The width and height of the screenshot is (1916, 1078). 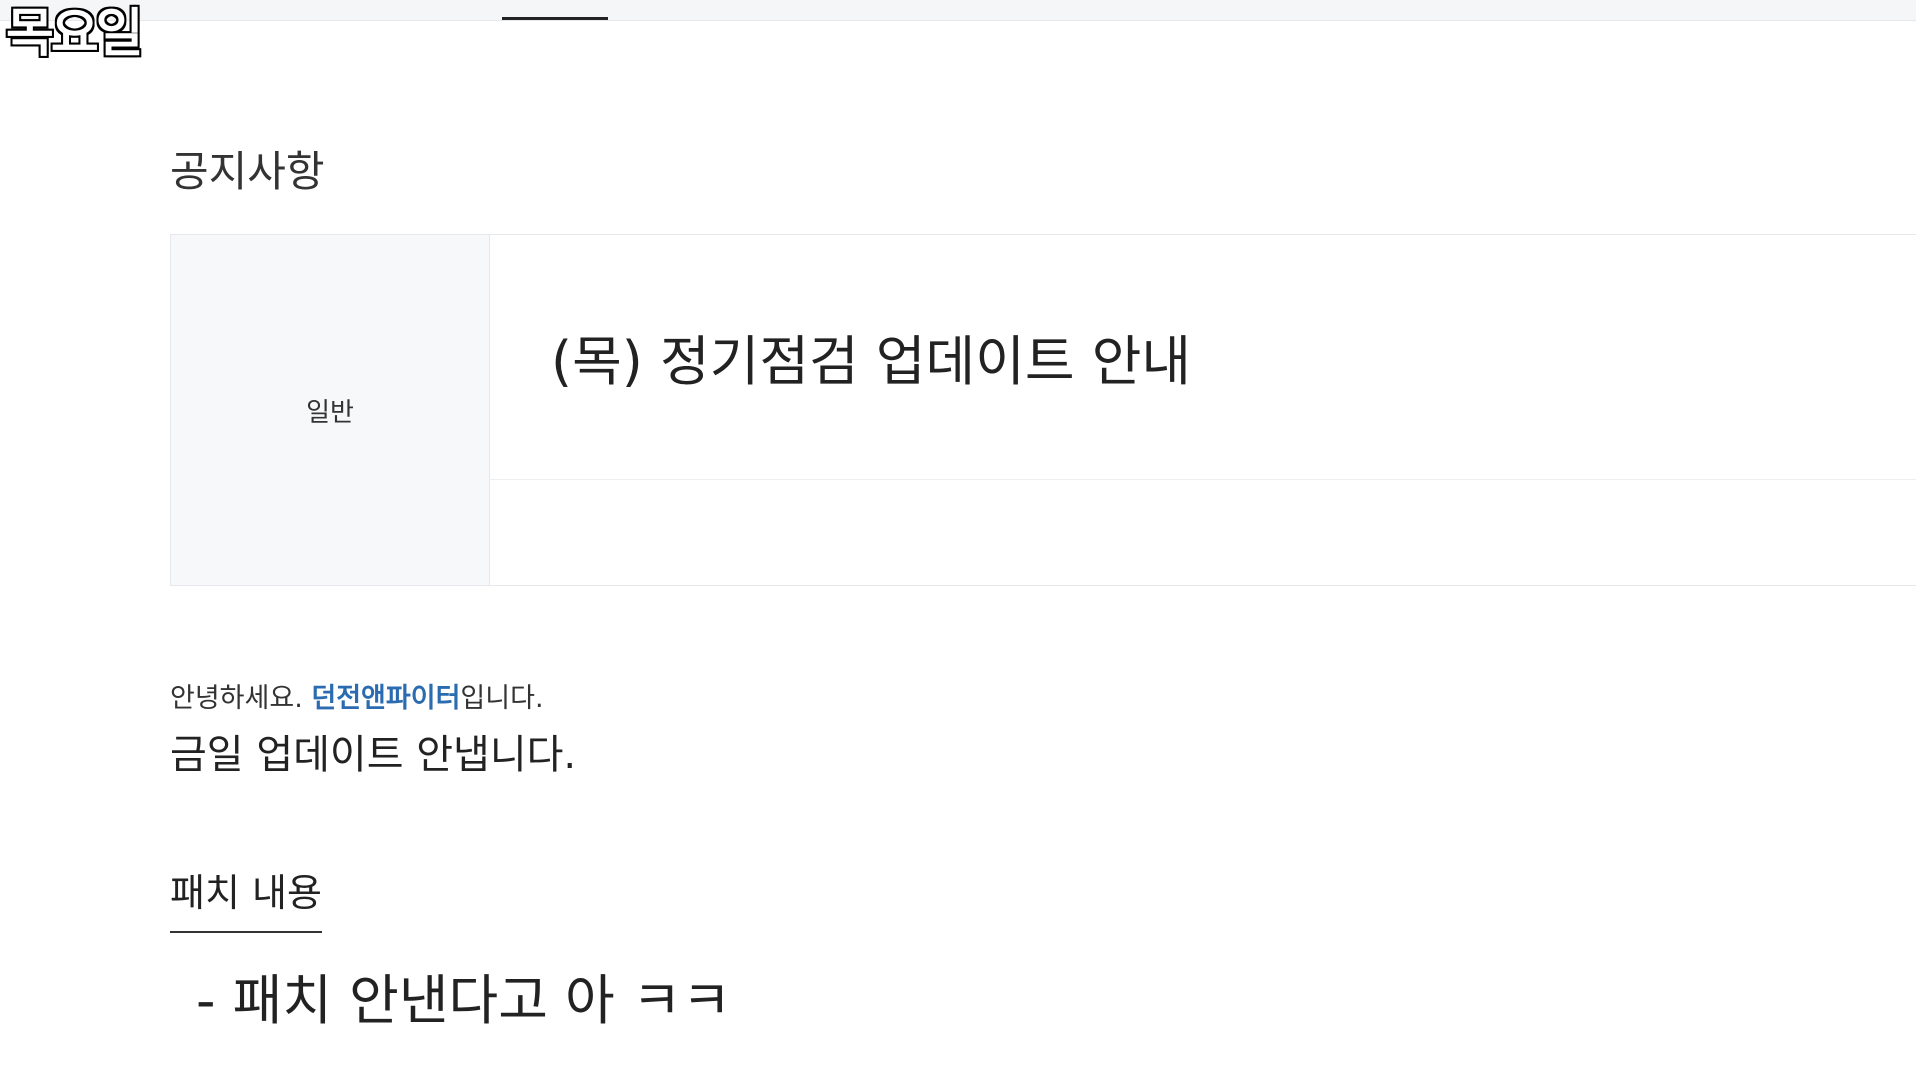 I want to click on greeting-prefix: 안녕하세요., so click(x=241, y=698).